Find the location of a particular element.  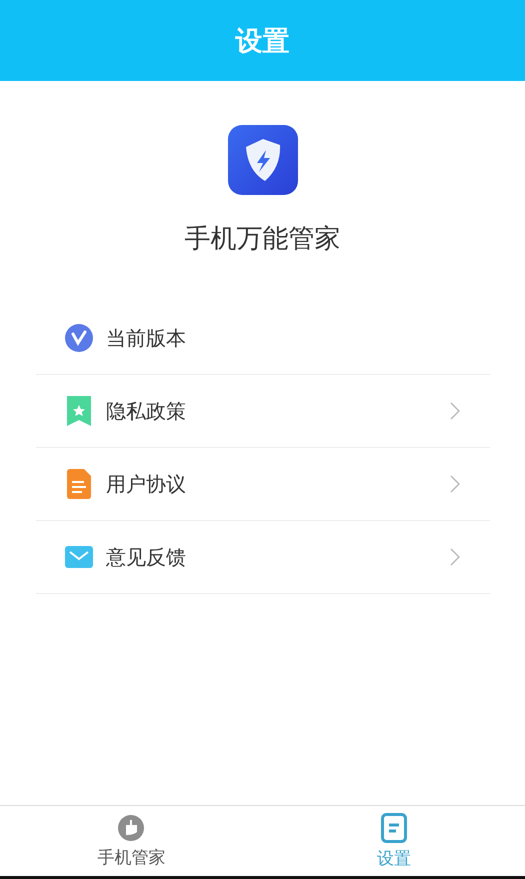

menu-label: 隐私政策 is located at coordinates (146, 411).